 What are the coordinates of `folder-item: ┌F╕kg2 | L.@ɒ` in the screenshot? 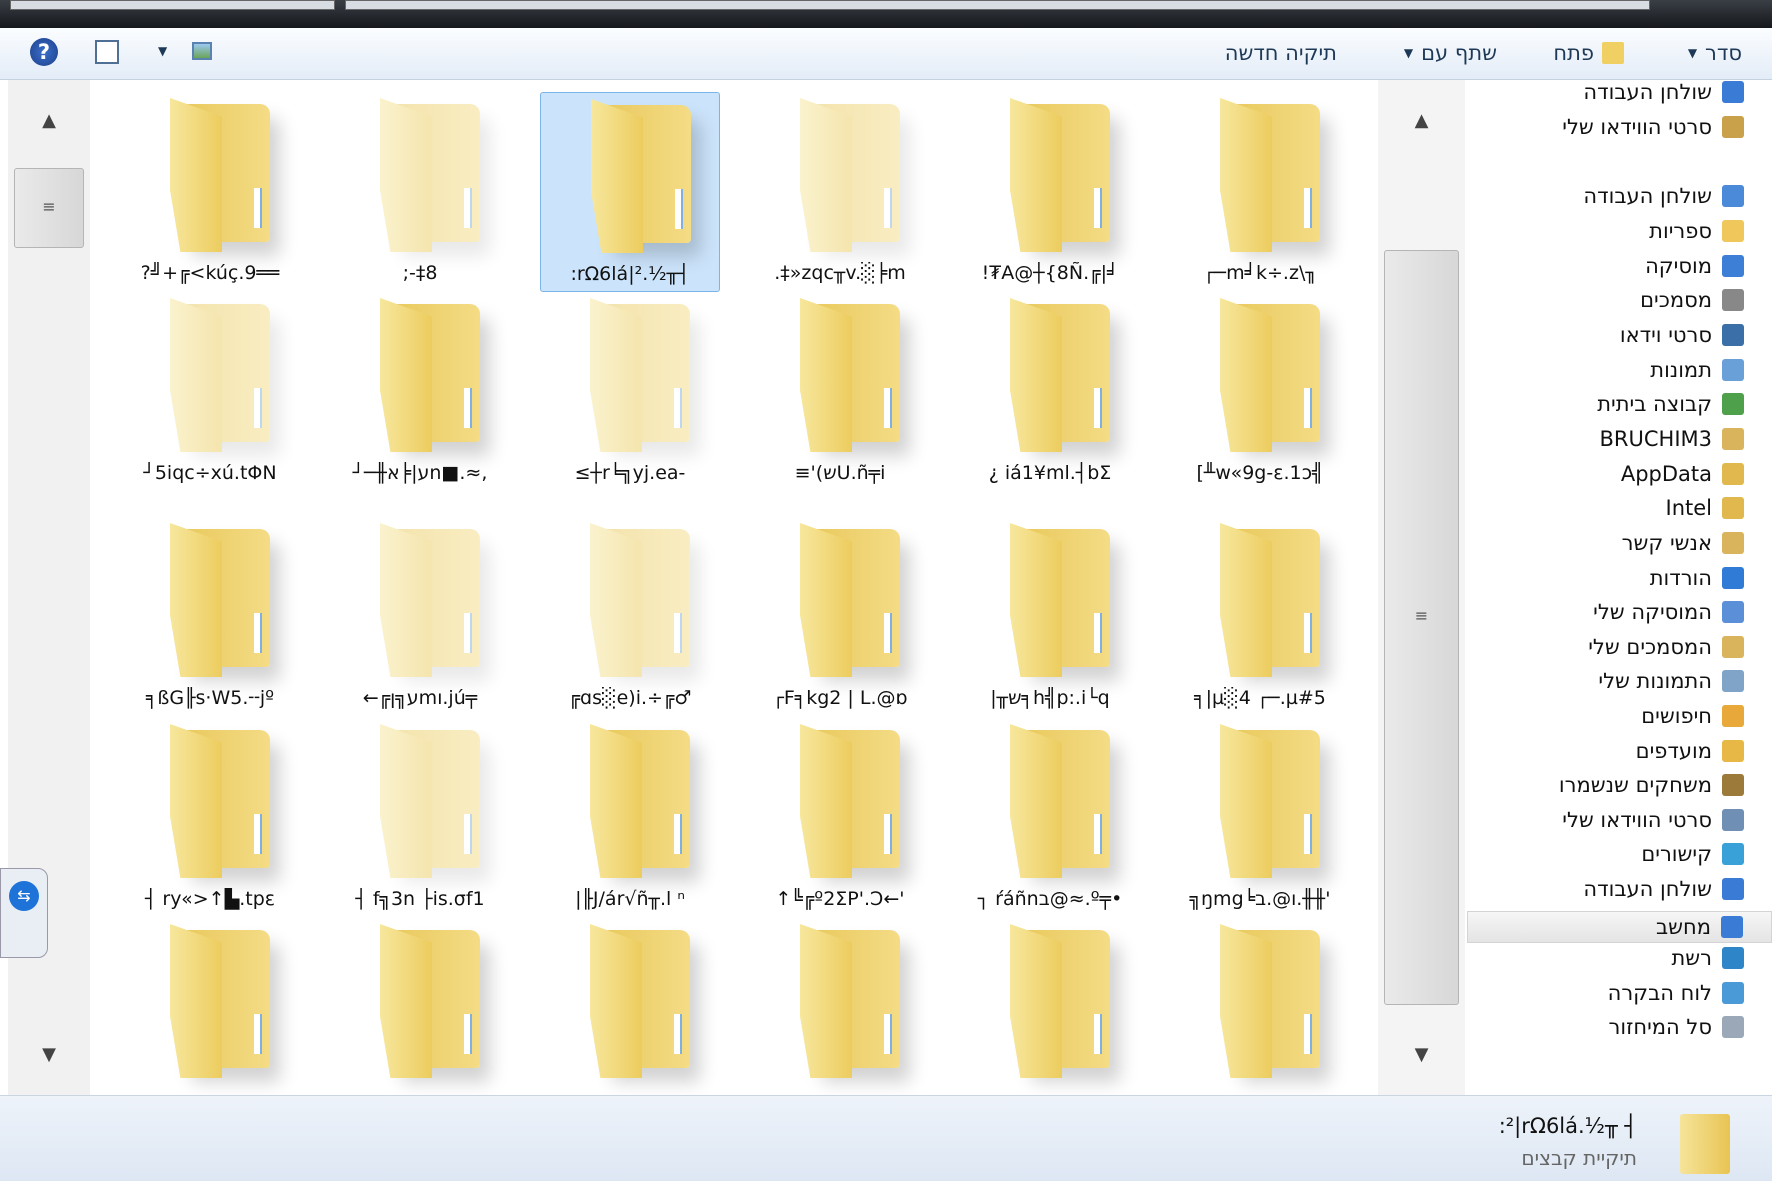 It's located at (840, 617).